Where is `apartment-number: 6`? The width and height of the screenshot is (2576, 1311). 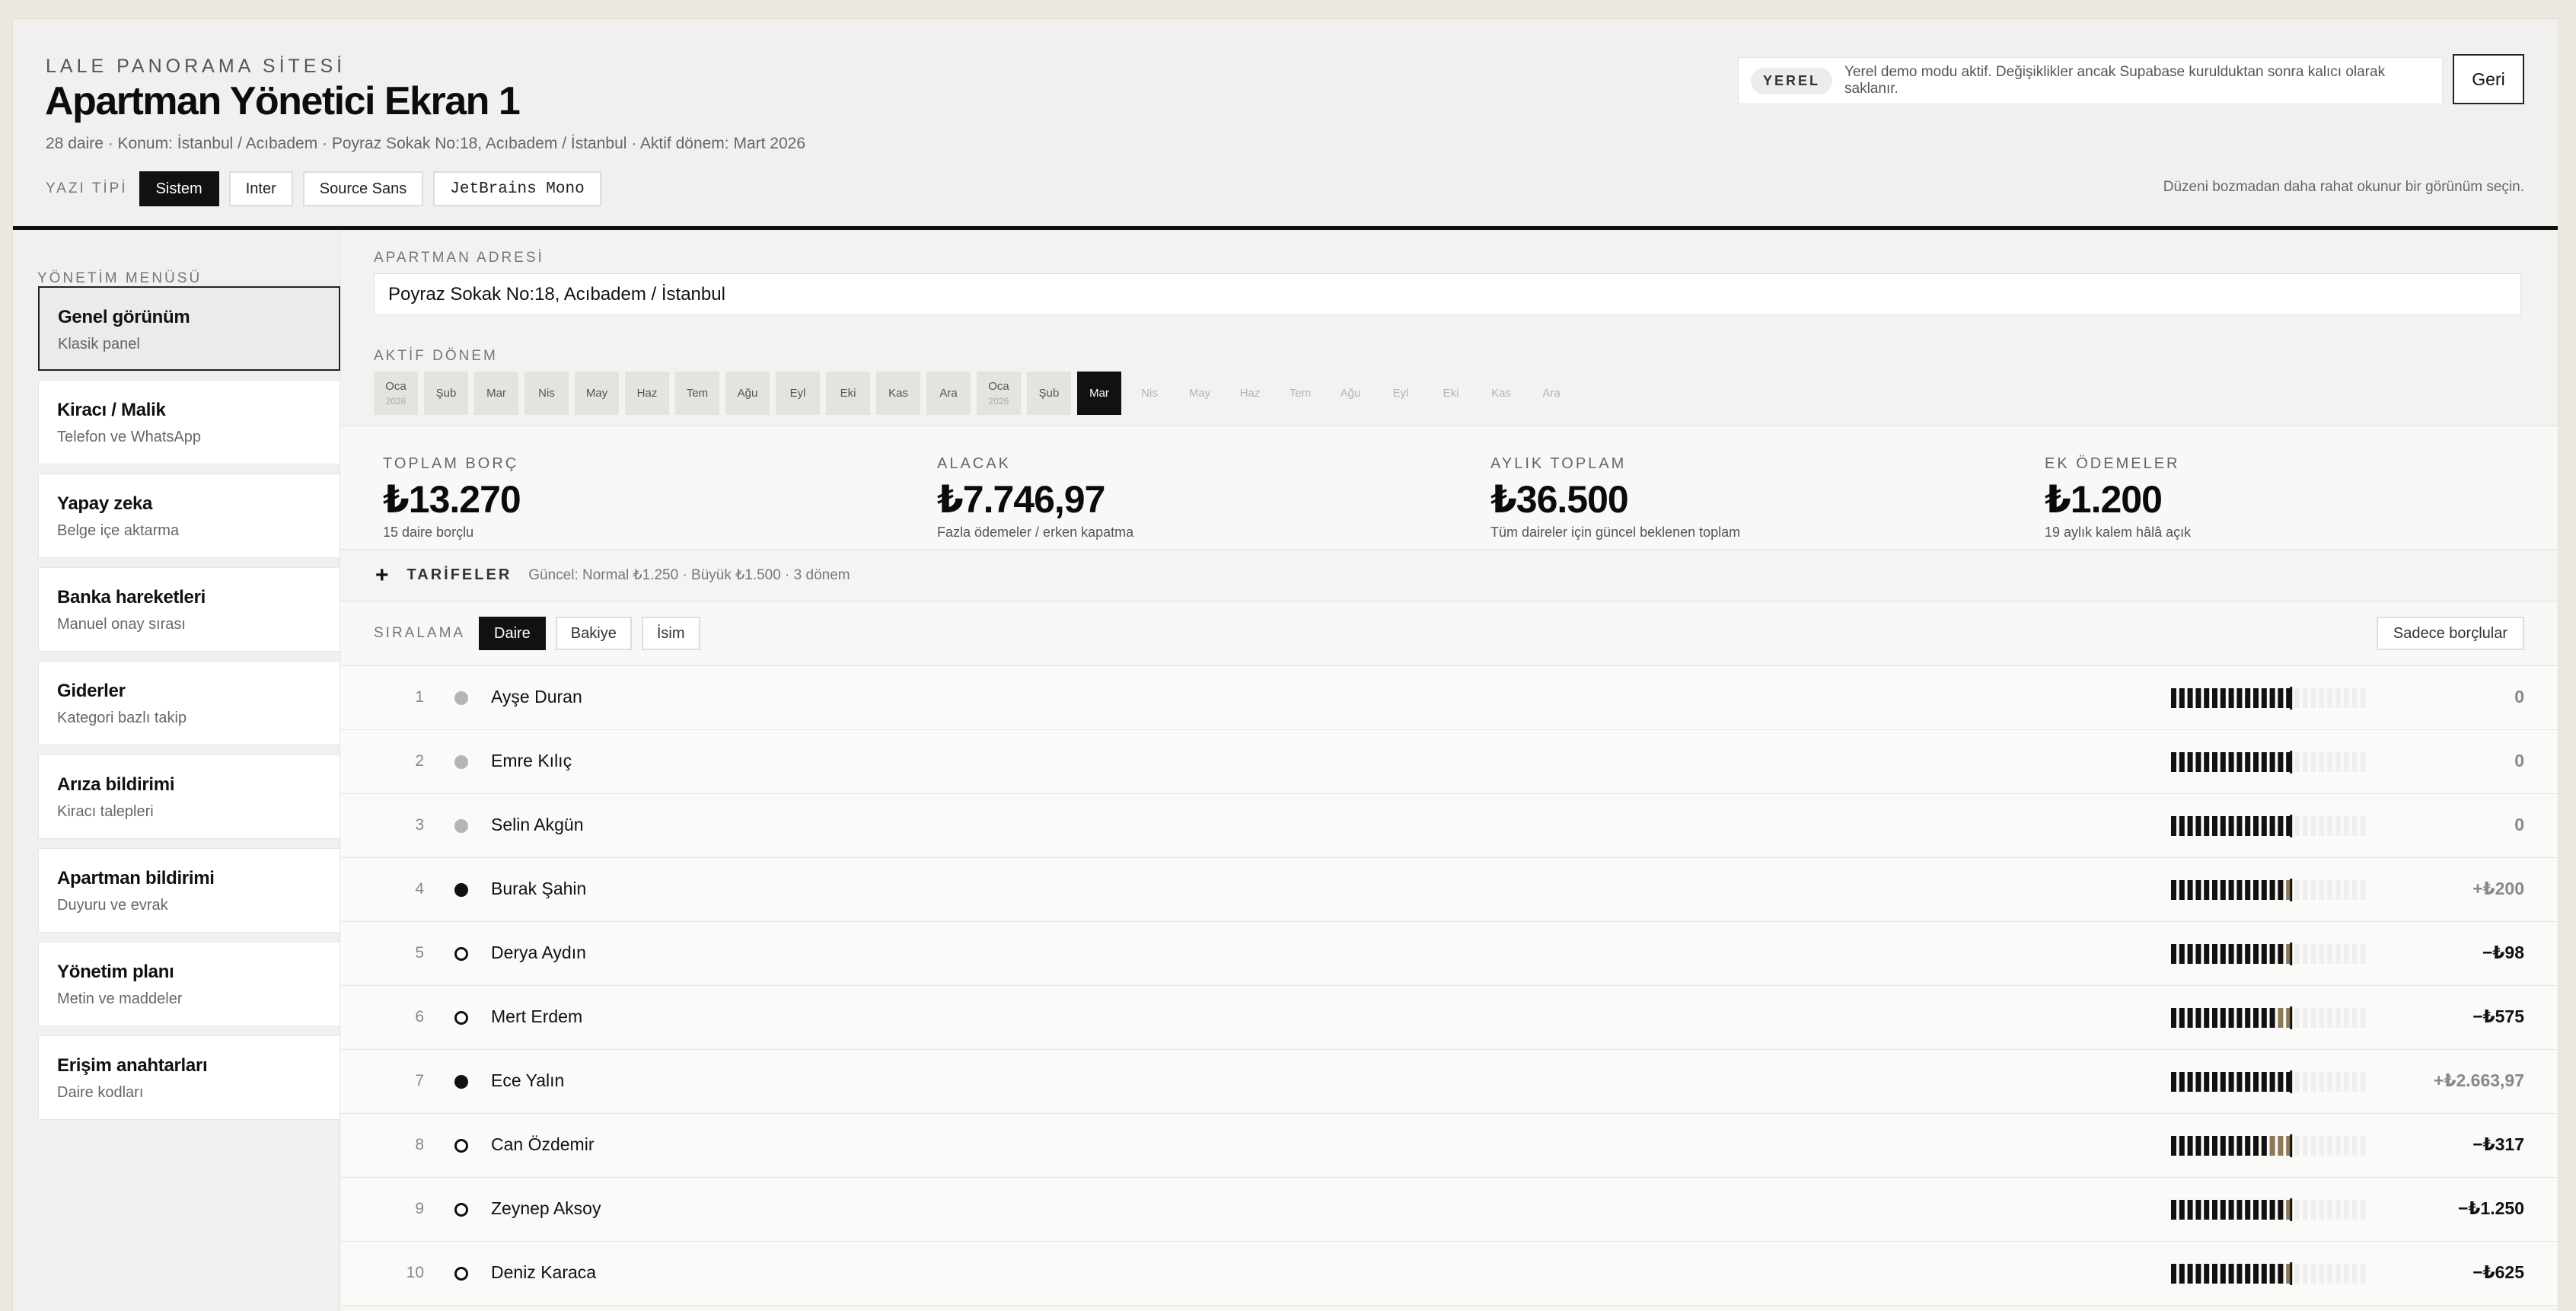
apartment-number: 6 is located at coordinates (420, 1017).